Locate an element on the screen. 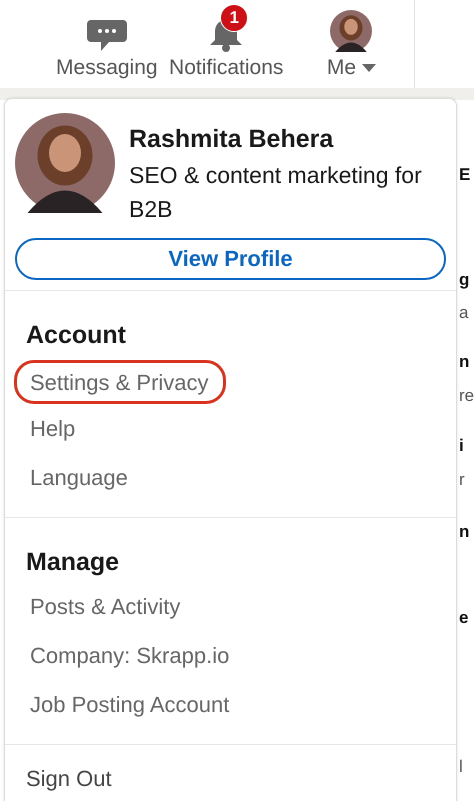 Image resolution: width=474 pixels, height=801 pixels. avatar-icon is located at coordinates (351, 31).